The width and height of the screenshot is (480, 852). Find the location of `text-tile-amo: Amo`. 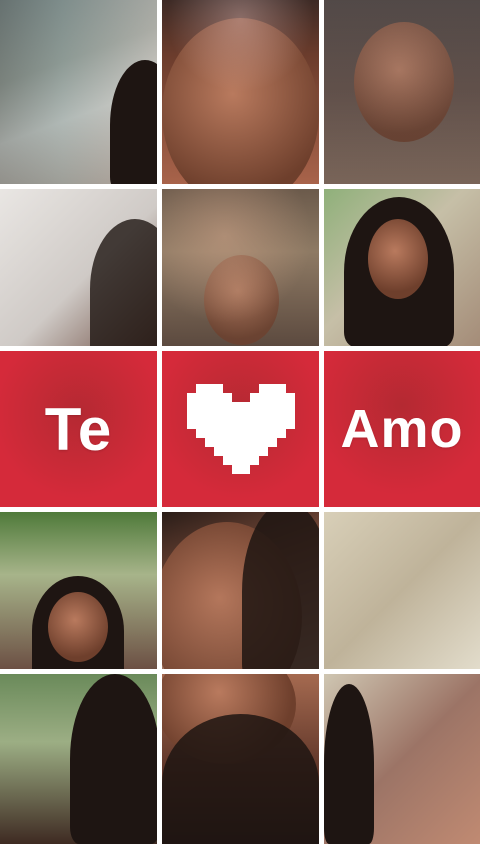

text-tile-amo: Amo is located at coordinates (402, 429).